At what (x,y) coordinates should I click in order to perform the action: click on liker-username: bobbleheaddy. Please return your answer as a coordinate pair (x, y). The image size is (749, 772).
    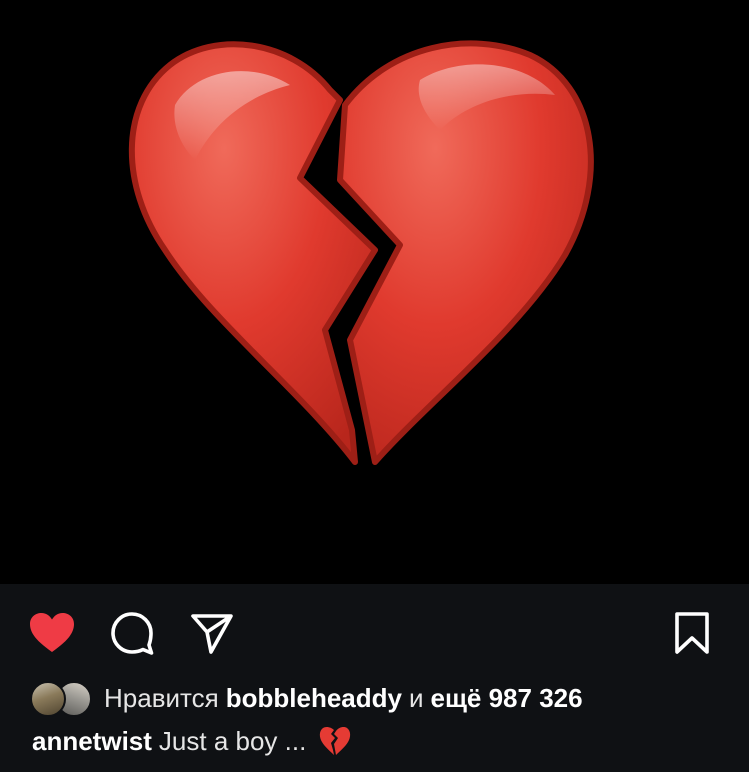
    Looking at the image, I should click on (314, 698).